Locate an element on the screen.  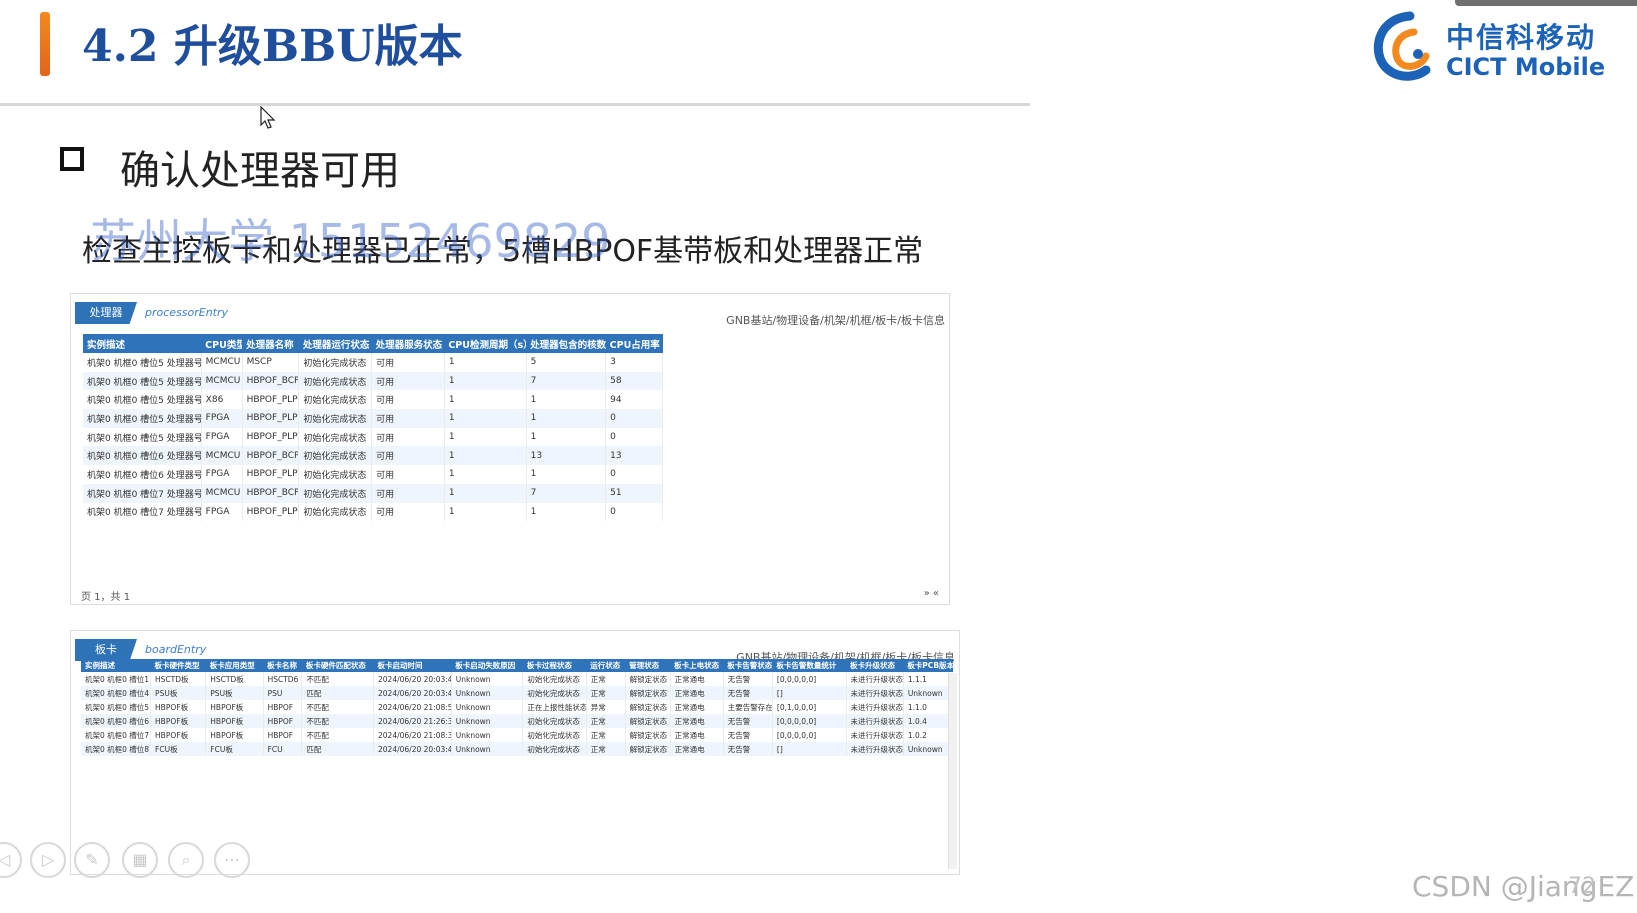
board-column-header: 实例描述 is located at coordinates (116, 665).